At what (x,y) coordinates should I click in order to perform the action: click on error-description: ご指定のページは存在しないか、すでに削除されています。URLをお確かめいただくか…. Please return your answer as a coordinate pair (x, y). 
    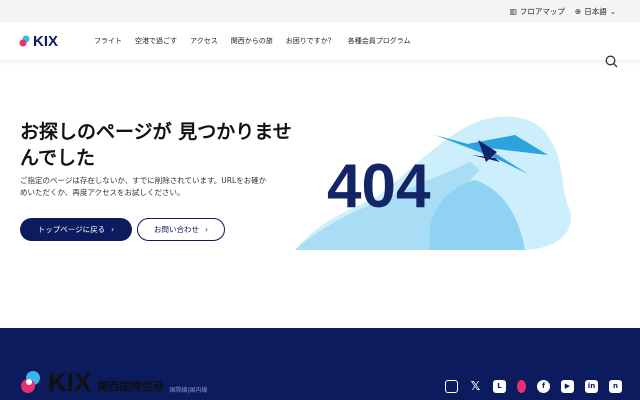
    Looking at the image, I should click on (143, 186).